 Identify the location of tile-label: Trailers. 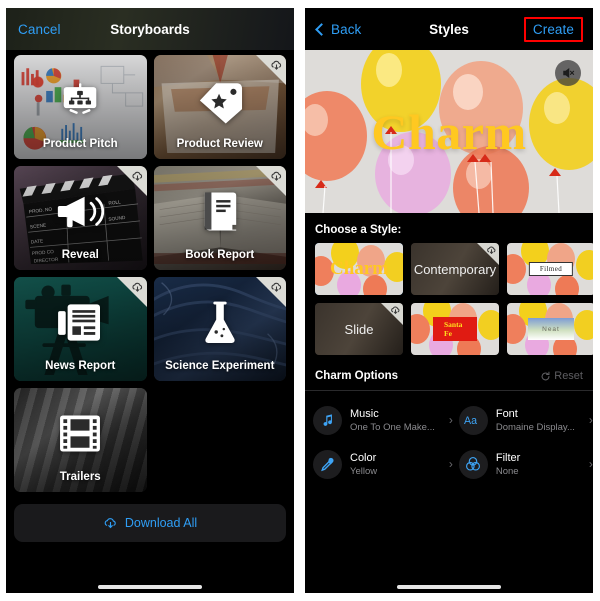
(80, 477).